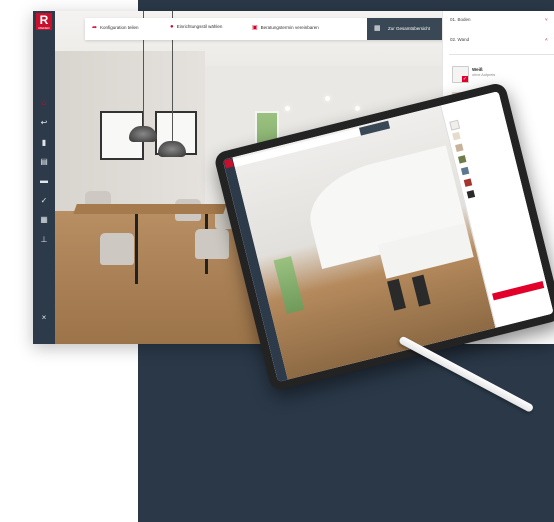  Describe the element at coordinates (518, 291) in the screenshot. I see `tablet-cta-button` at that location.